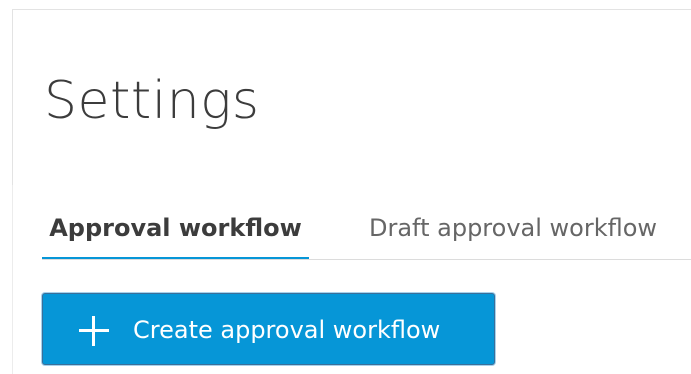  What do you see at coordinates (351, 9) in the screenshot?
I see `panel-top-border` at bounding box center [351, 9].